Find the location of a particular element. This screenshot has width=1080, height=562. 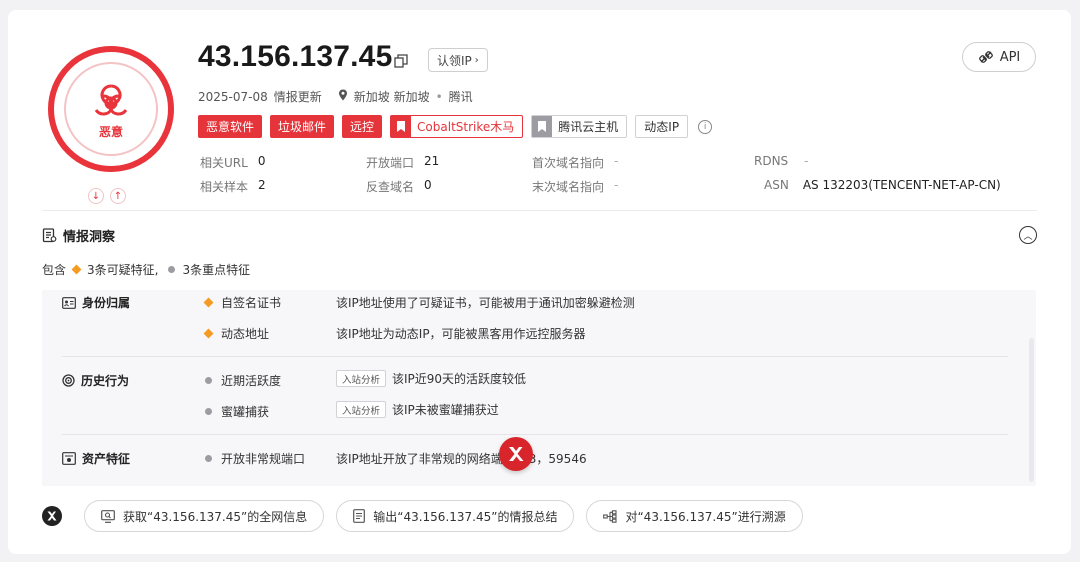

link-icon is located at coordinates (985, 57).